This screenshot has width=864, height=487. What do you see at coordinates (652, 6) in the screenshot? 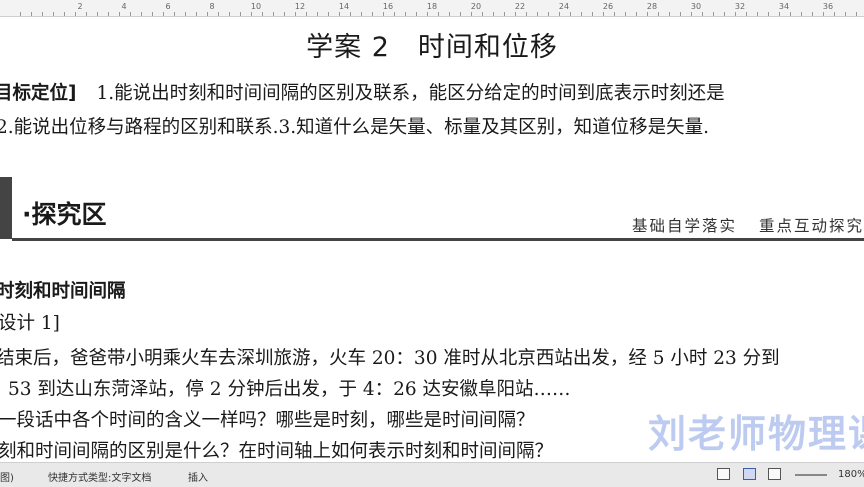
I see `ruler-number: 28` at bounding box center [652, 6].